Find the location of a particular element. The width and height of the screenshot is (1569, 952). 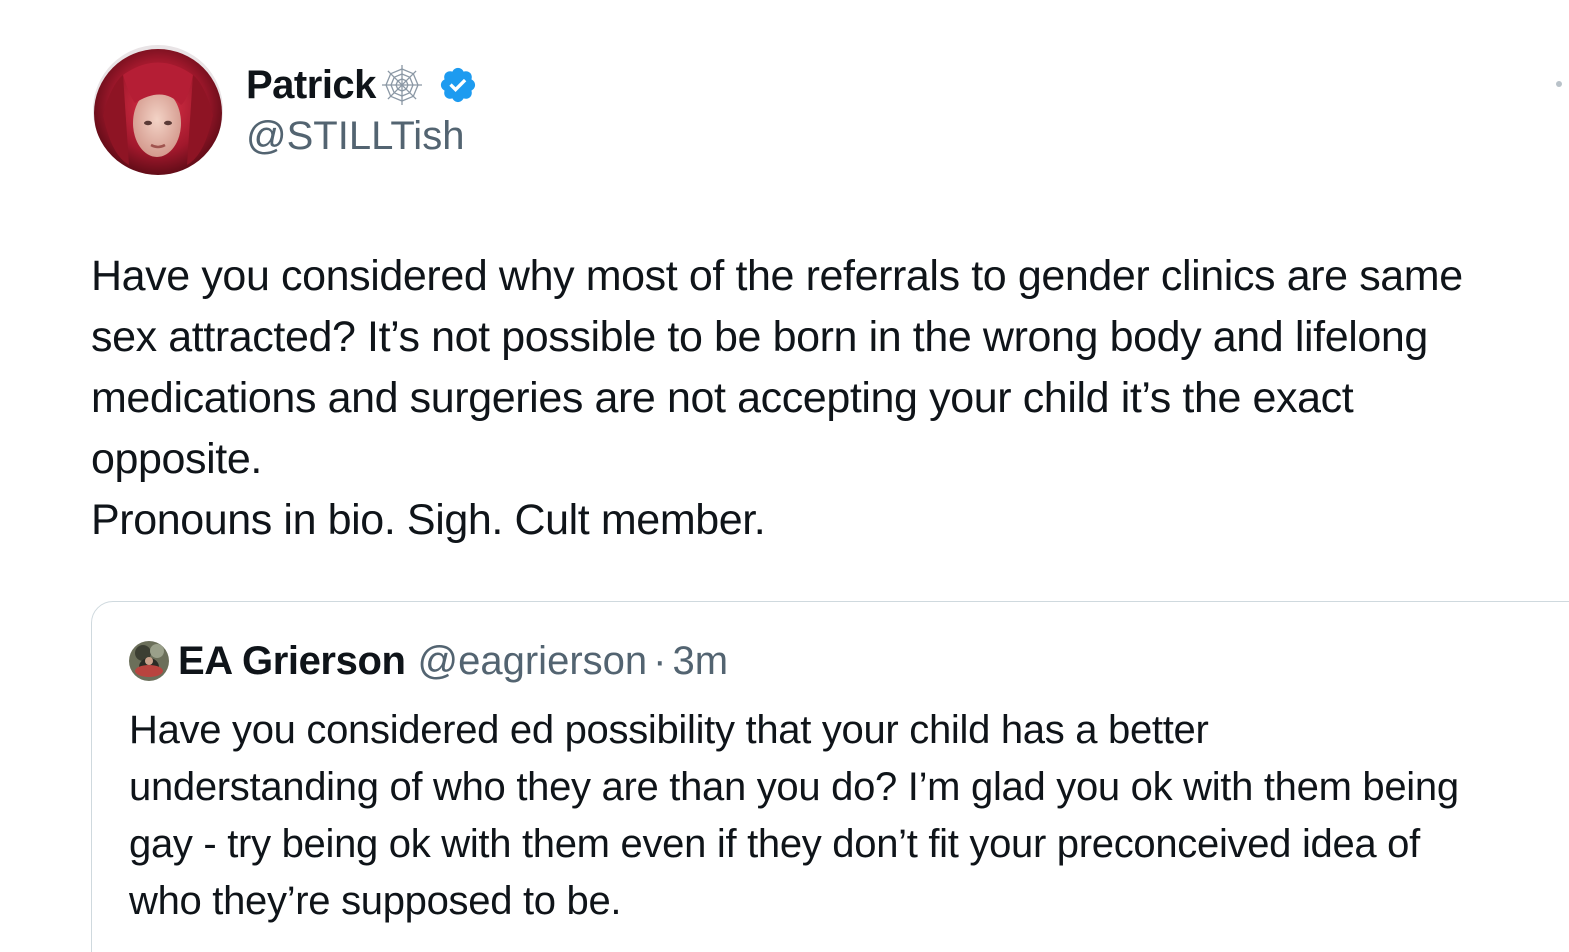

tweet-text-line: Pronouns in bio. Sigh. Cult member. is located at coordinates (428, 520).